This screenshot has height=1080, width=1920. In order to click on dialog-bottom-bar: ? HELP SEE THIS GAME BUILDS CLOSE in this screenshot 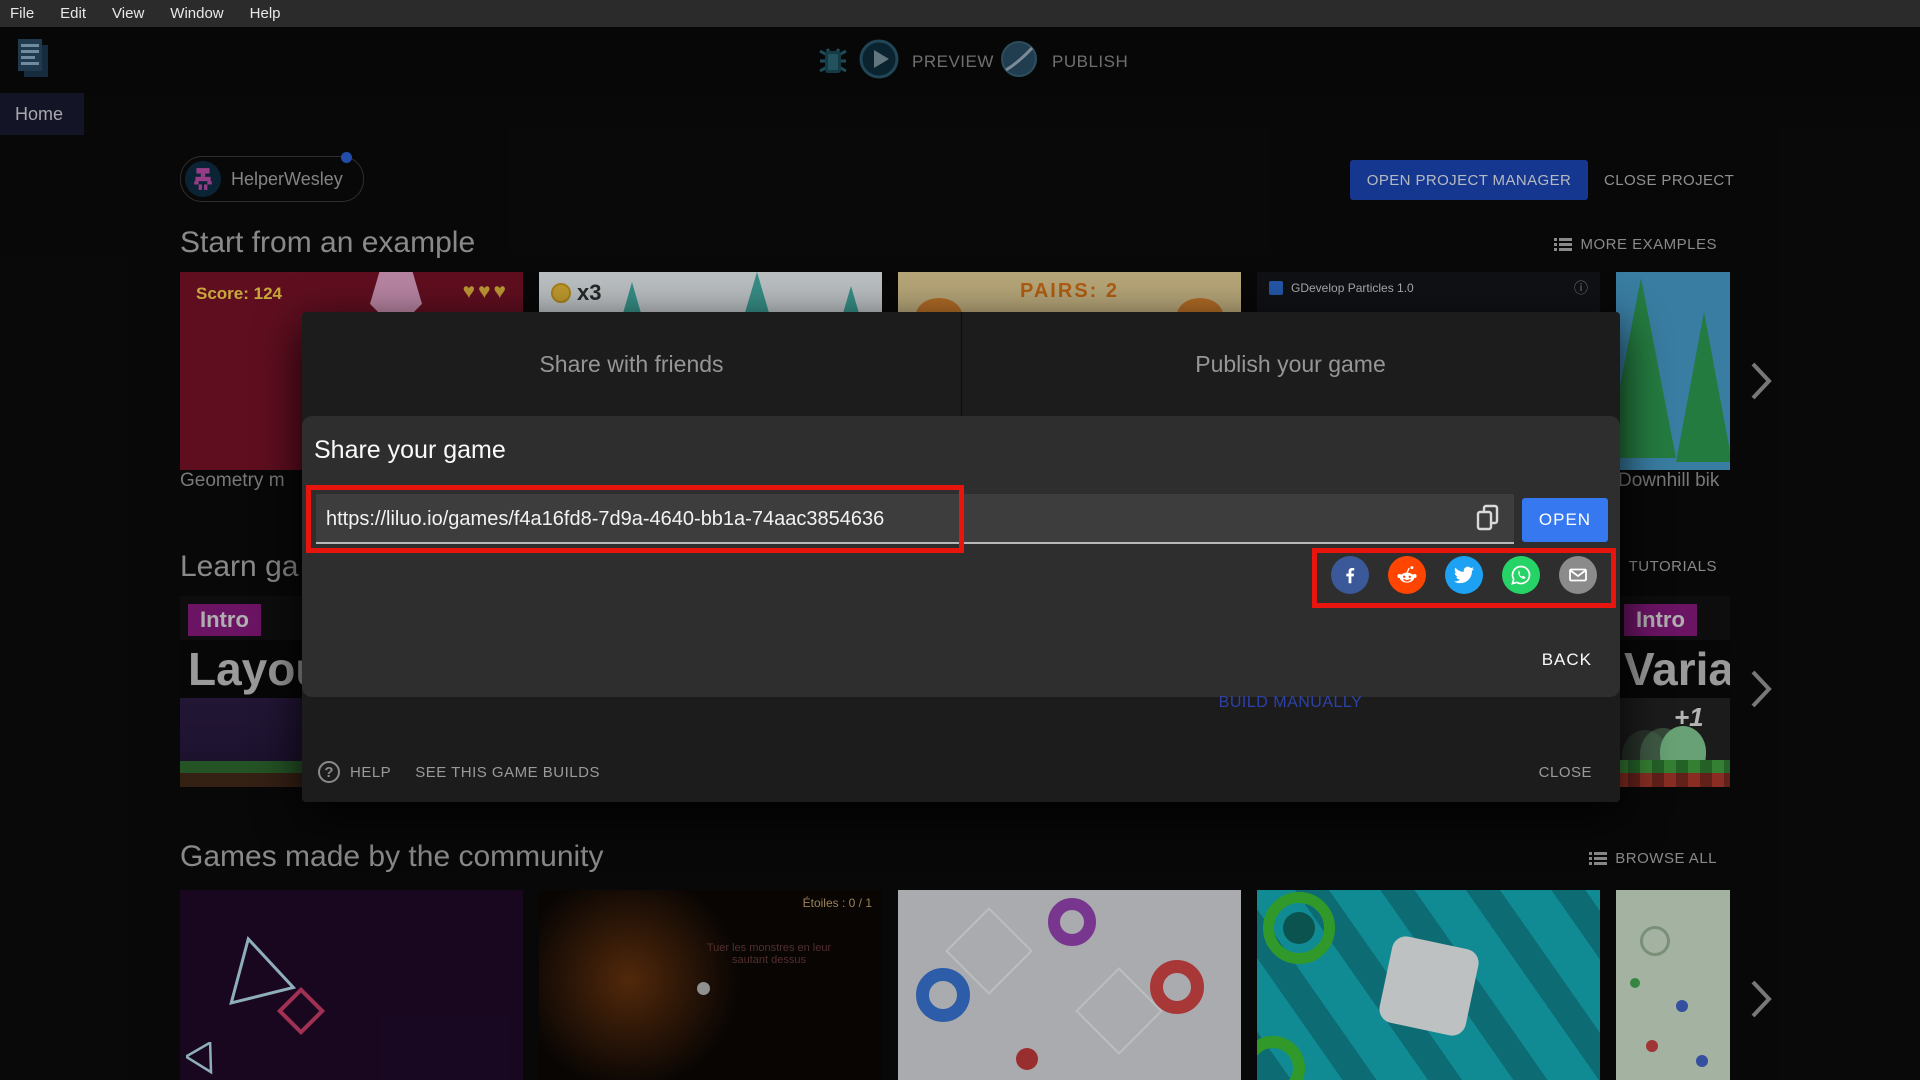, I will do `click(961, 772)`.